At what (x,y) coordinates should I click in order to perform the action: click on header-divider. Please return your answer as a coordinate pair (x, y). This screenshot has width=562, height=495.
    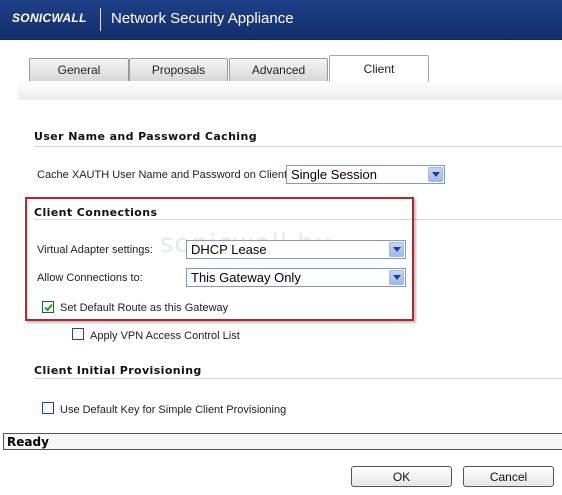
    Looking at the image, I should click on (100, 19).